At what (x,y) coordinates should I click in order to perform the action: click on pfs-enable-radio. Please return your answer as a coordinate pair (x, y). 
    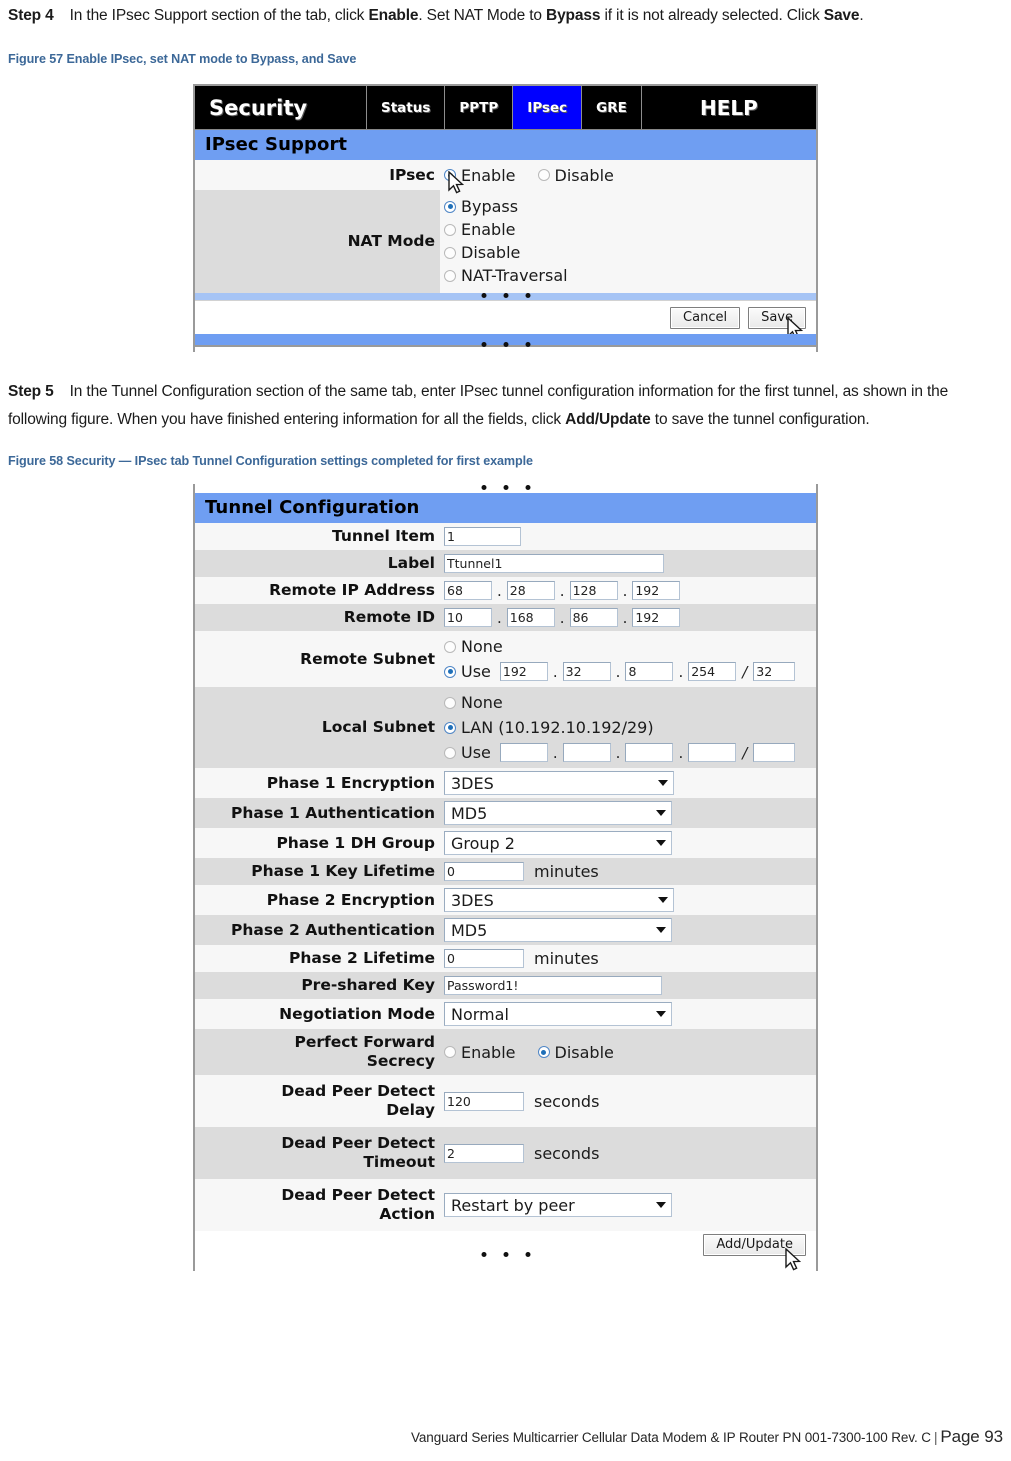
    Looking at the image, I should click on (450, 1052).